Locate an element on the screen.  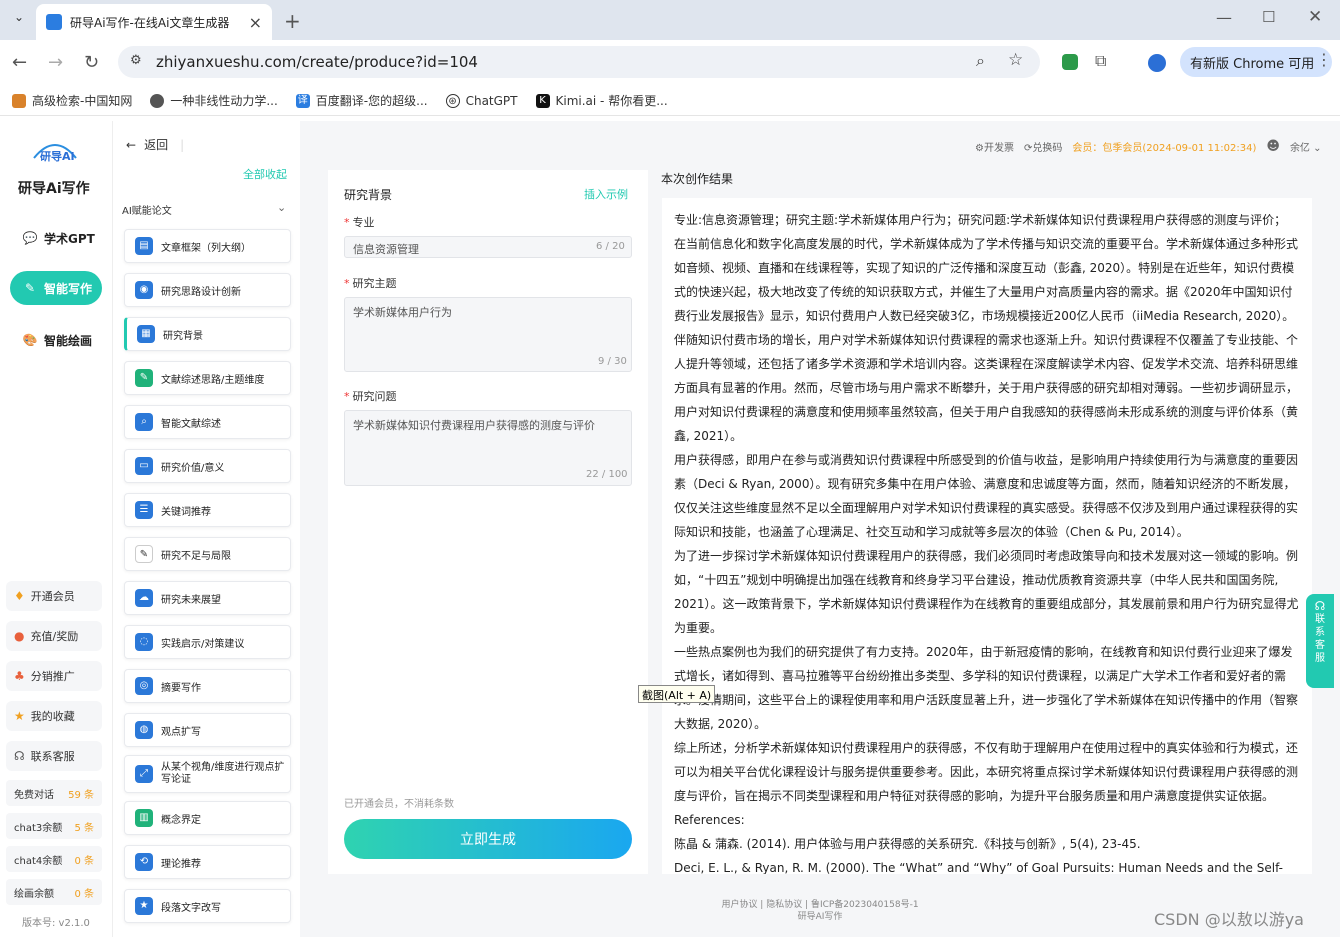
nav-smart-writing: ✎ 智能写作 is located at coordinates (56, 288).